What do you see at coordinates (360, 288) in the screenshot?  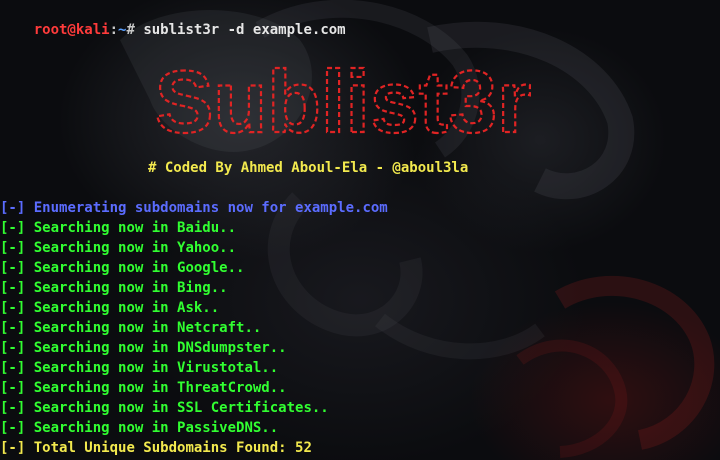 I see `output-line: [-] Searching now in Bing..` at bounding box center [360, 288].